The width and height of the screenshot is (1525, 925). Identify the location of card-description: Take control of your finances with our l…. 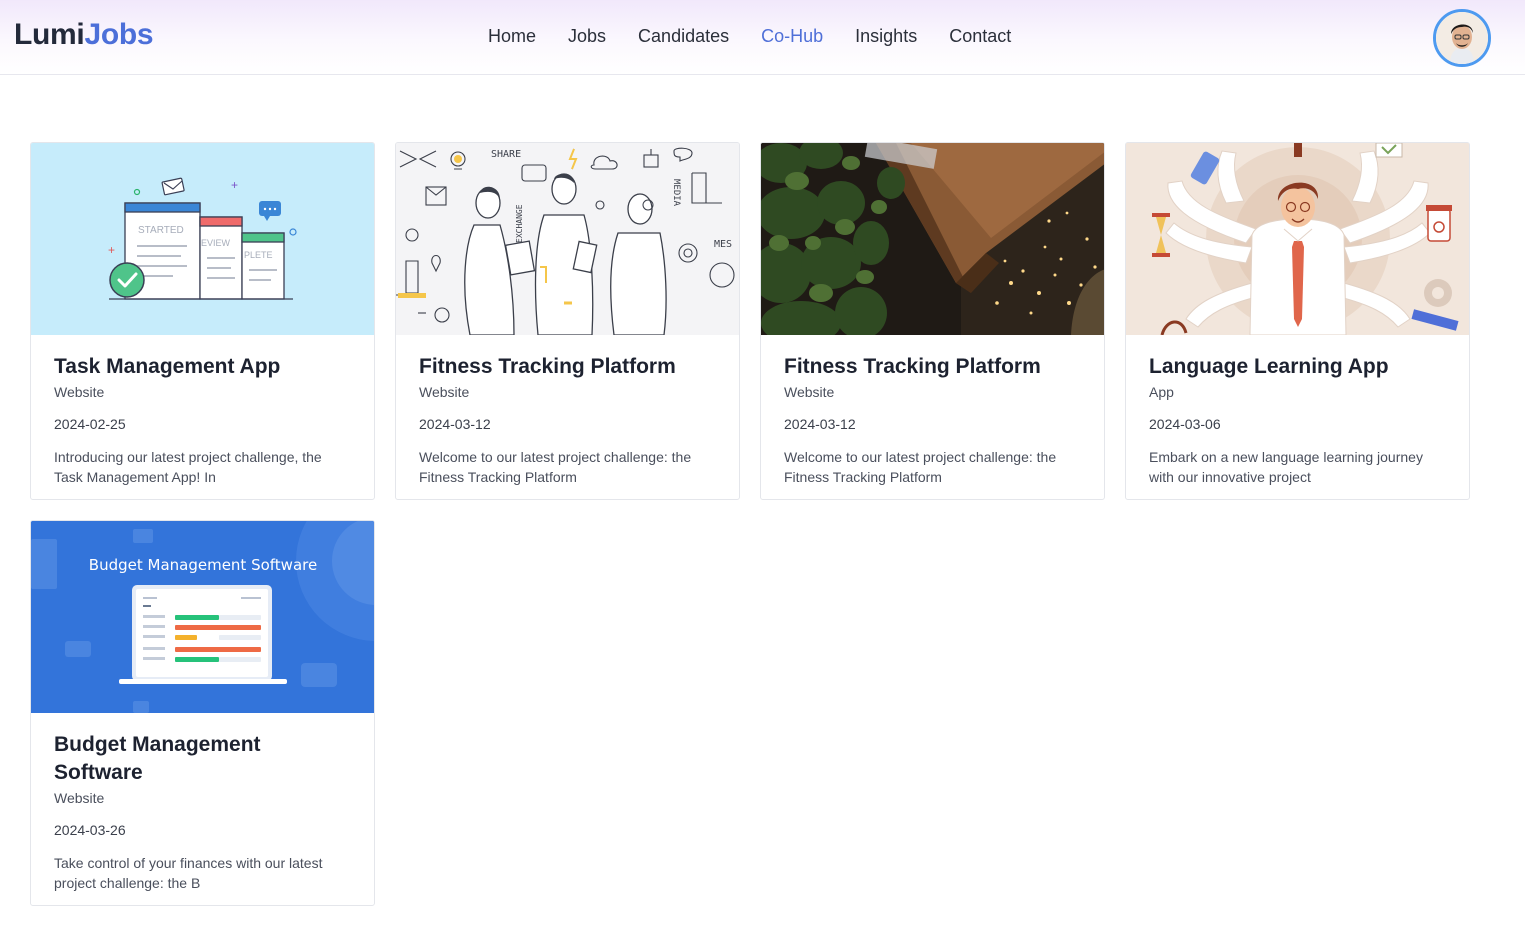
(188, 873).